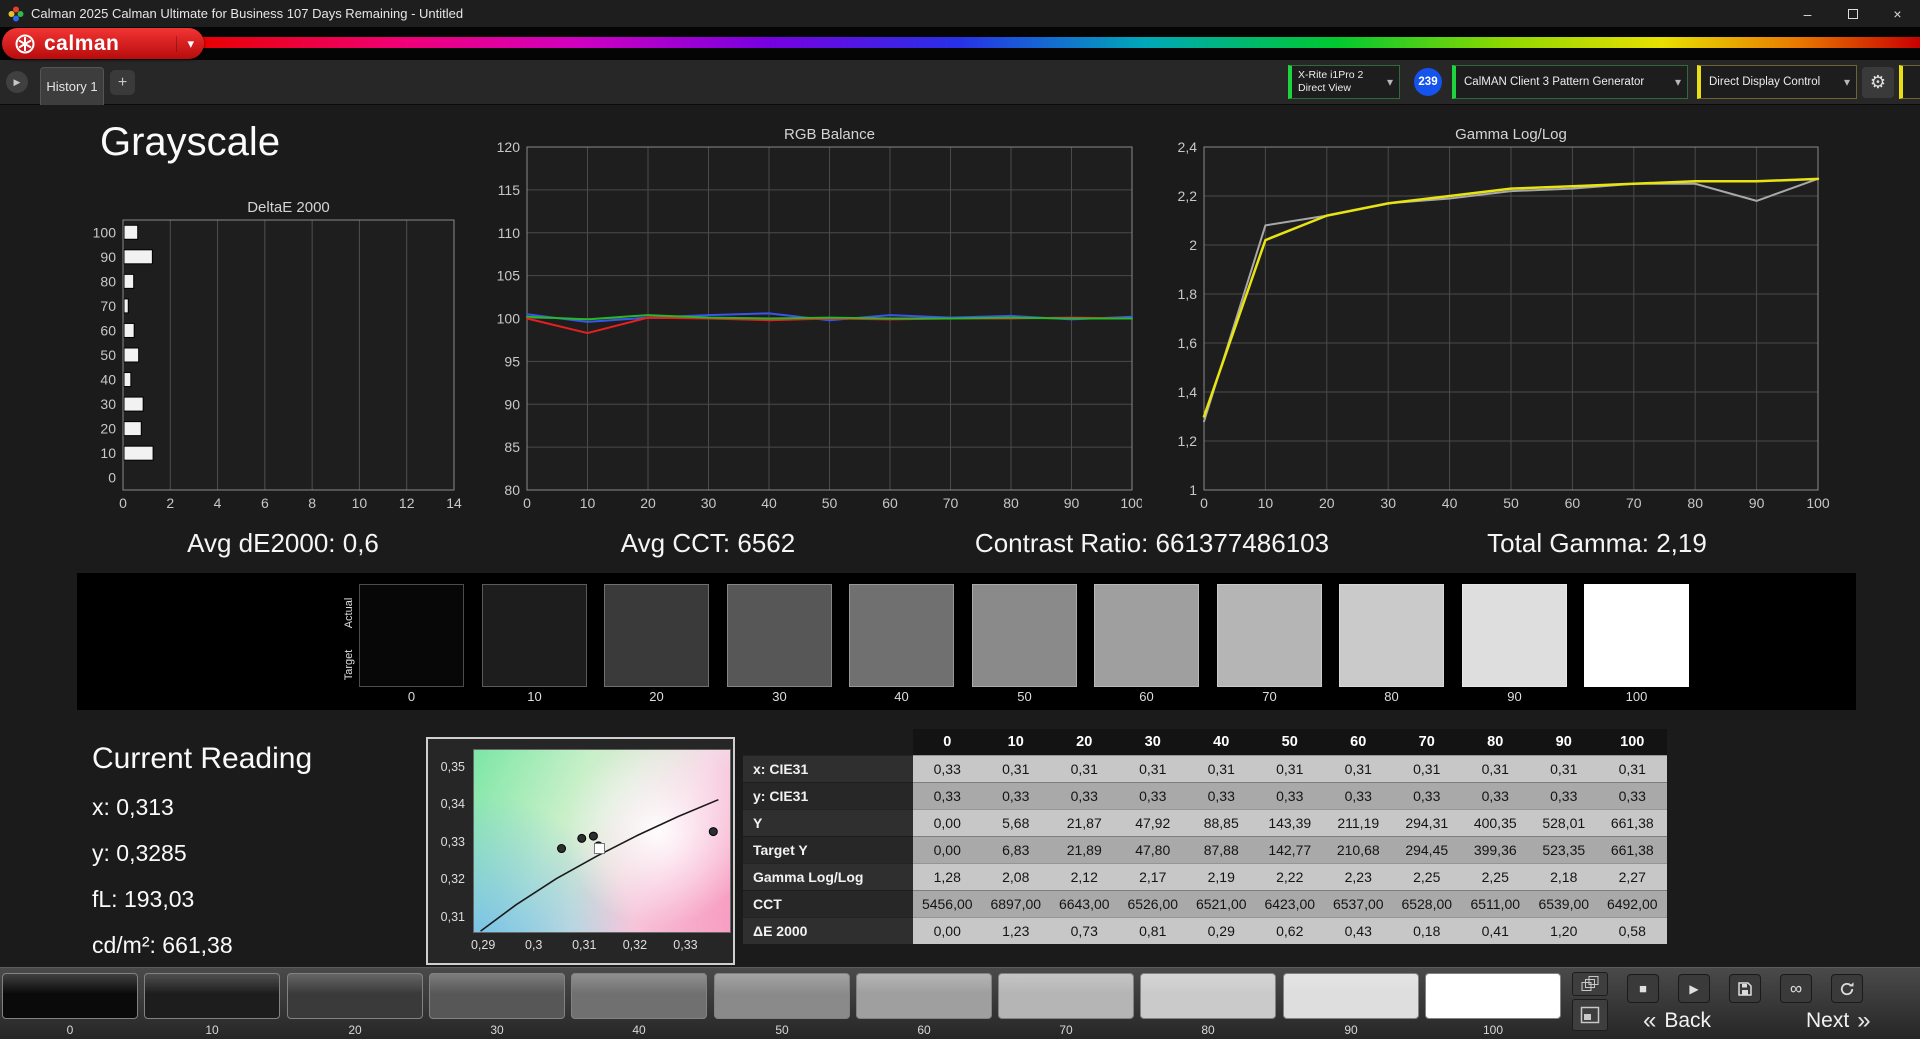 The height and width of the screenshot is (1039, 1920). Describe the element at coordinates (1193, 490) in the screenshot. I see `svg-text: 1` at that location.